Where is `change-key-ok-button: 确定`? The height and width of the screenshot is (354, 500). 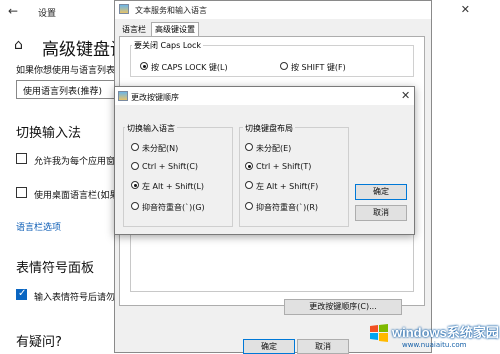 change-key-ok-button: 确定 is located at coordinates (381, 192).